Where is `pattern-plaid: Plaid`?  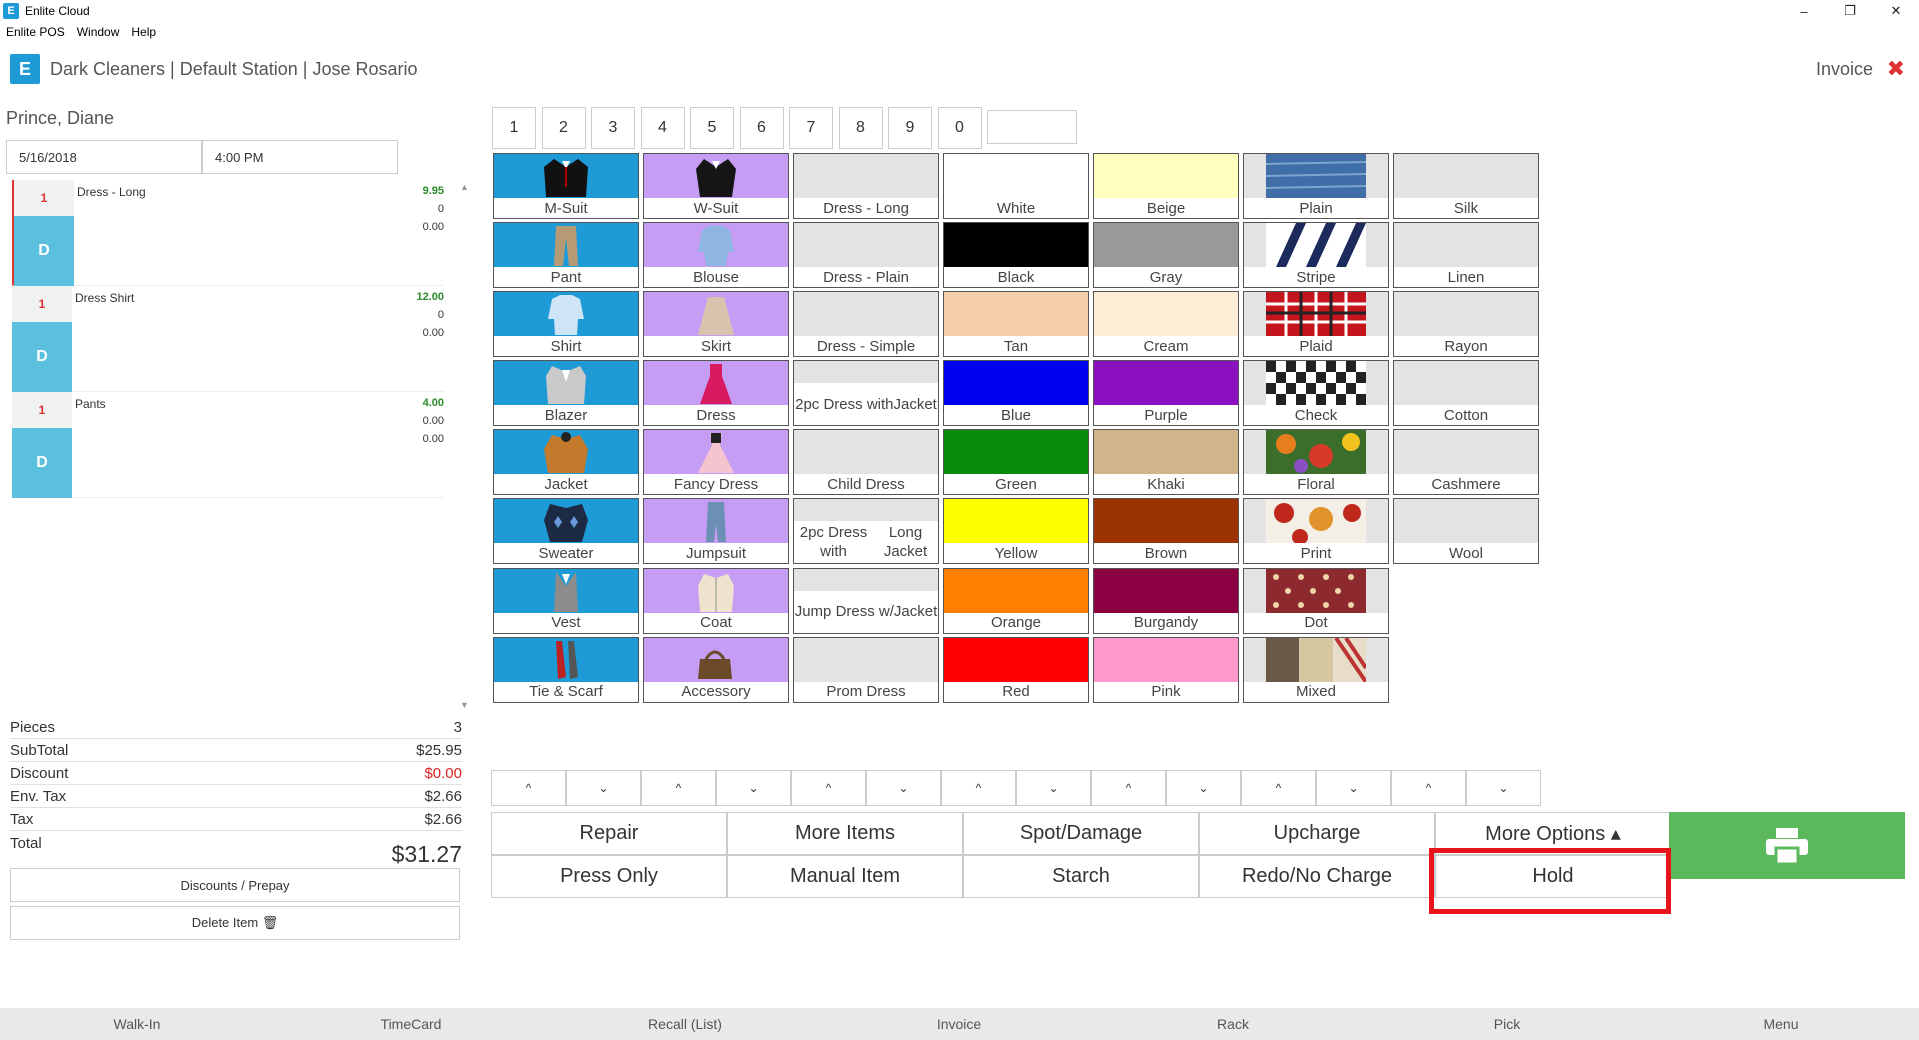
pattern-plaid: Plaid is located at coordinates (1316, 324).